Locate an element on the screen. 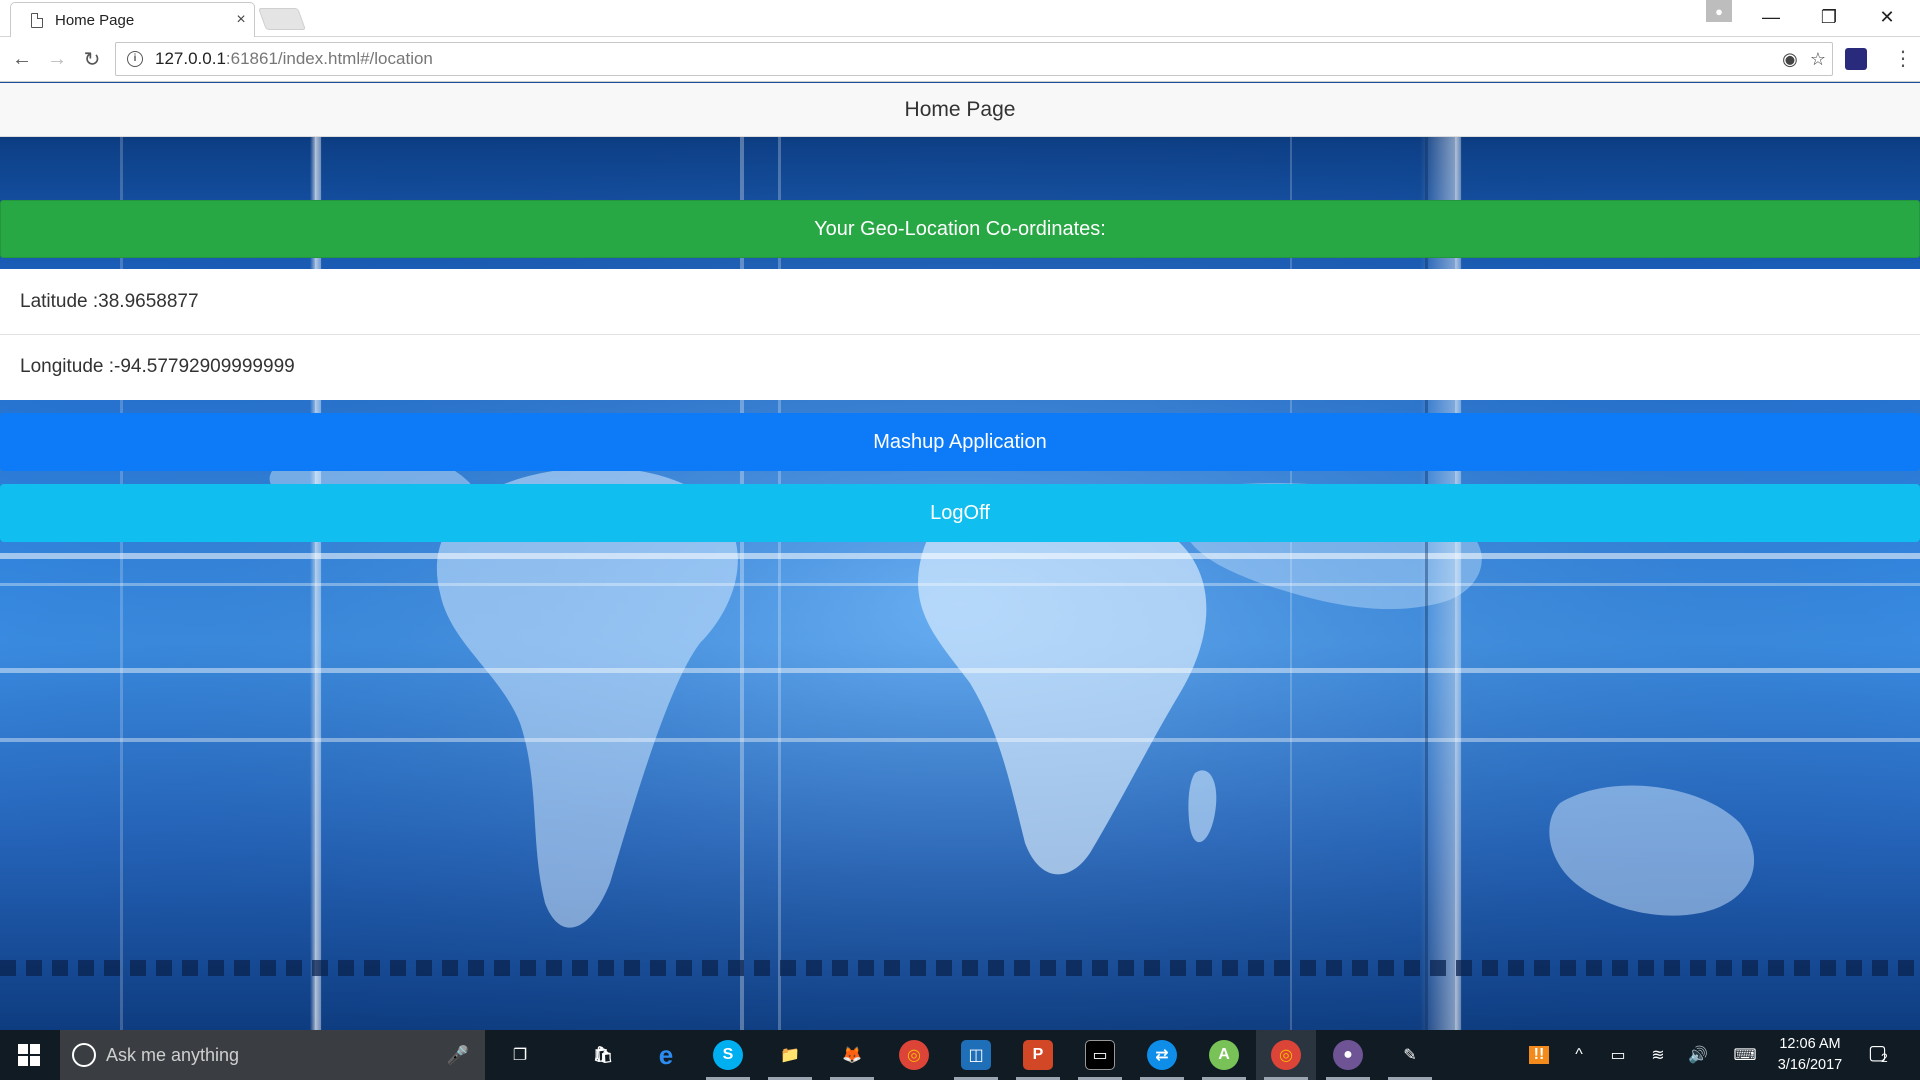 Image resolution: width=1920 pixels, height=1080 pixels. taskbar-powerpoint: P is located at coordinates (1038, 1055).